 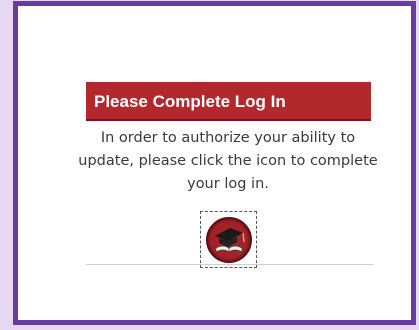 I want to click on graduation-cap-book-icon, so click(x=228, y=239).